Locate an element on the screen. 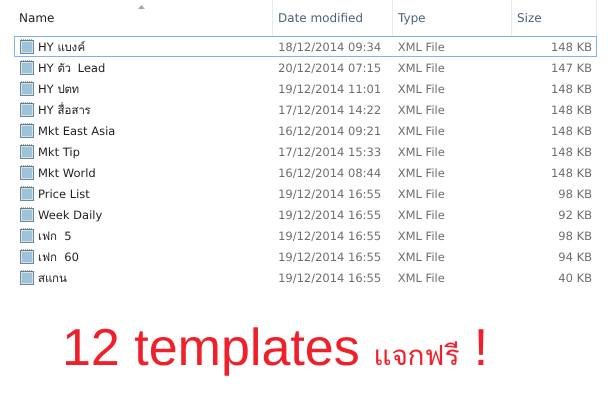  file-name: Mkt East Asia is located at coordinates (77, 131).